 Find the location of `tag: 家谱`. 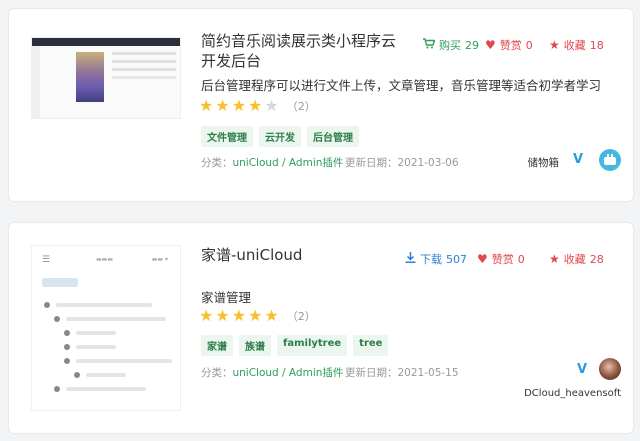

tag: 家谱 is located at coordinates (217, 345).